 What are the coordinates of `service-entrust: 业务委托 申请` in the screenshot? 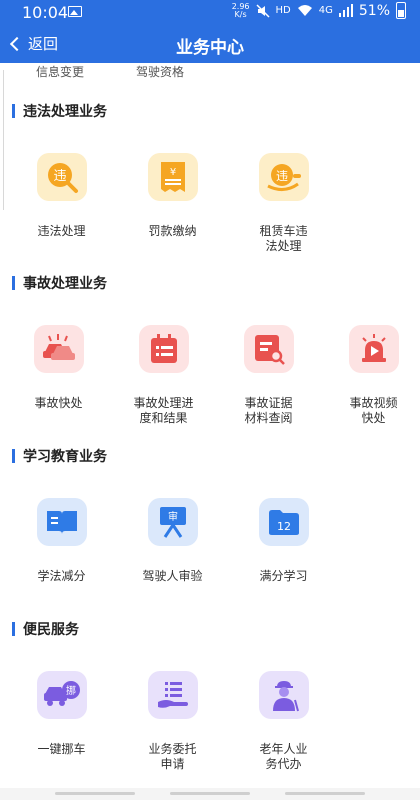 It's located at (172, 721).